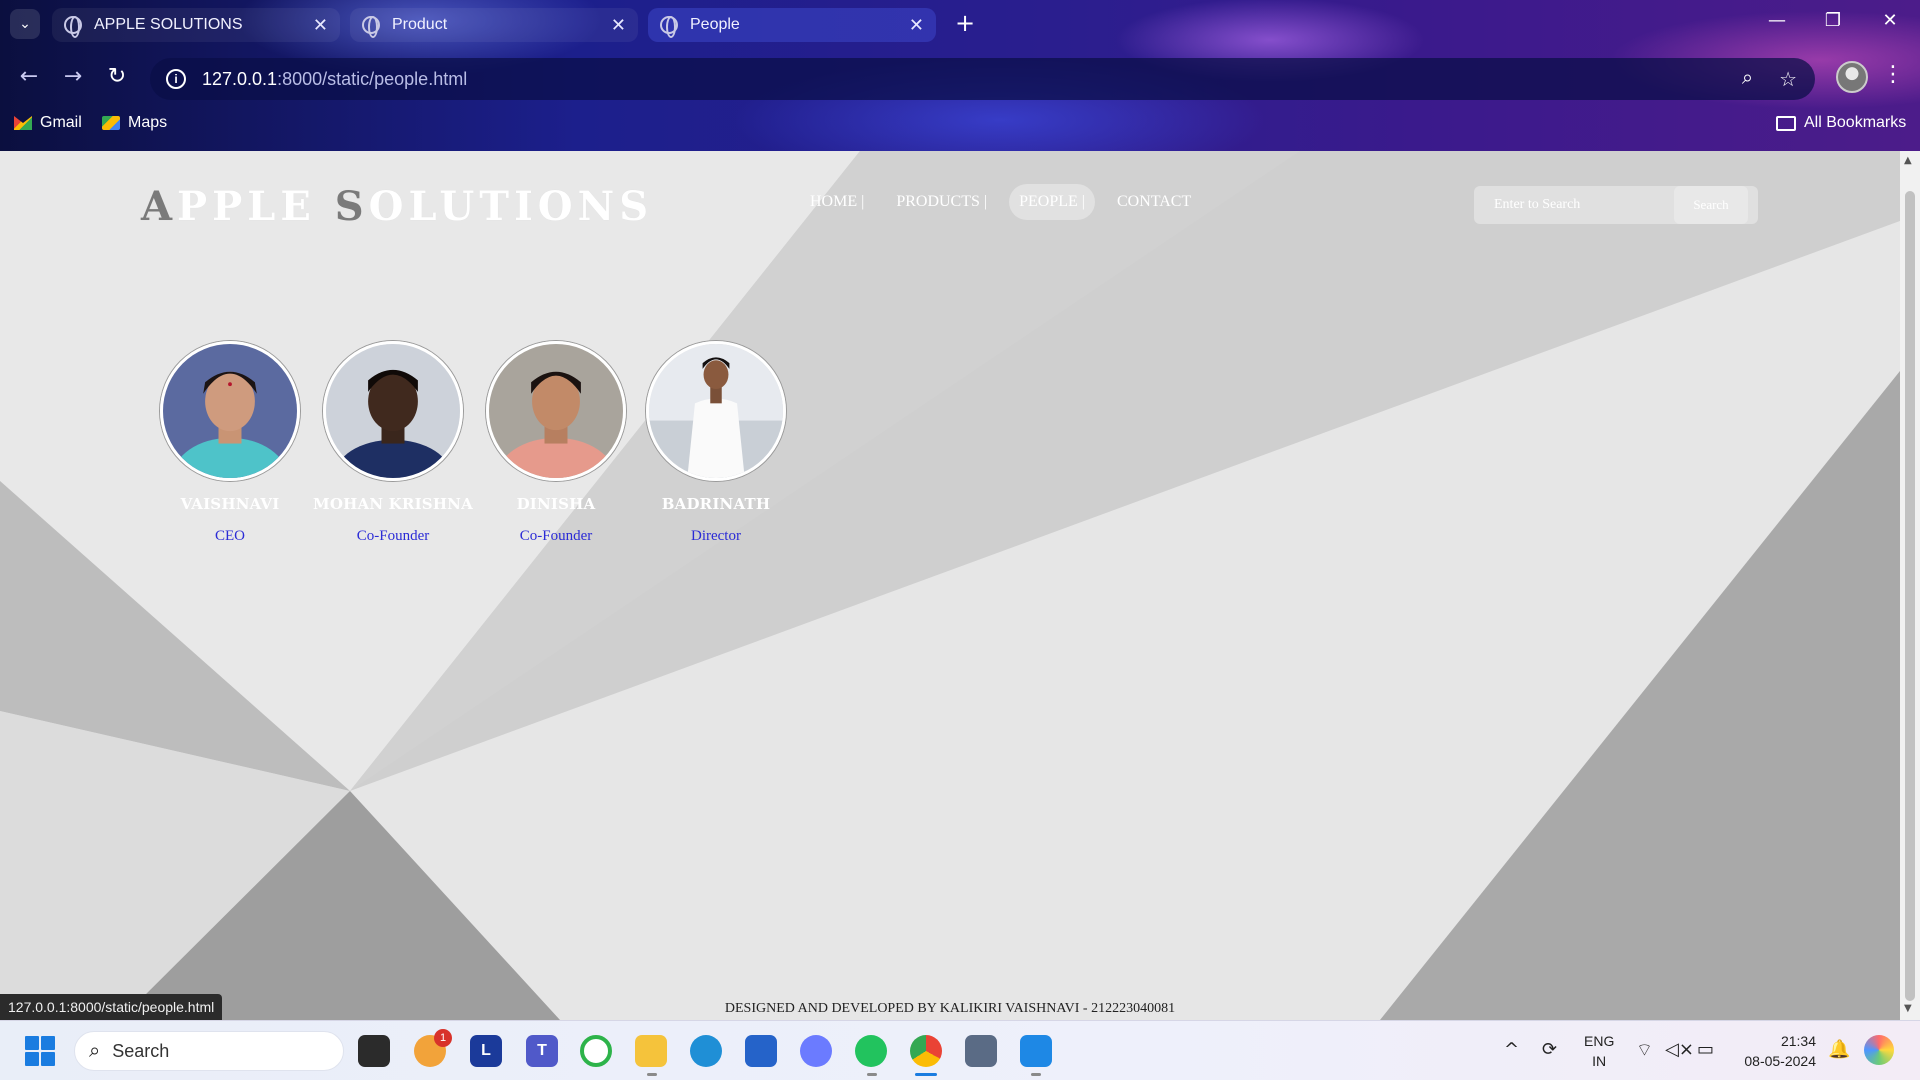 This screenshot has width=1920, height=1080. Describe the element at coordinates (926, 1074) in the screenshot. I see `active-app-indicator` at that location.